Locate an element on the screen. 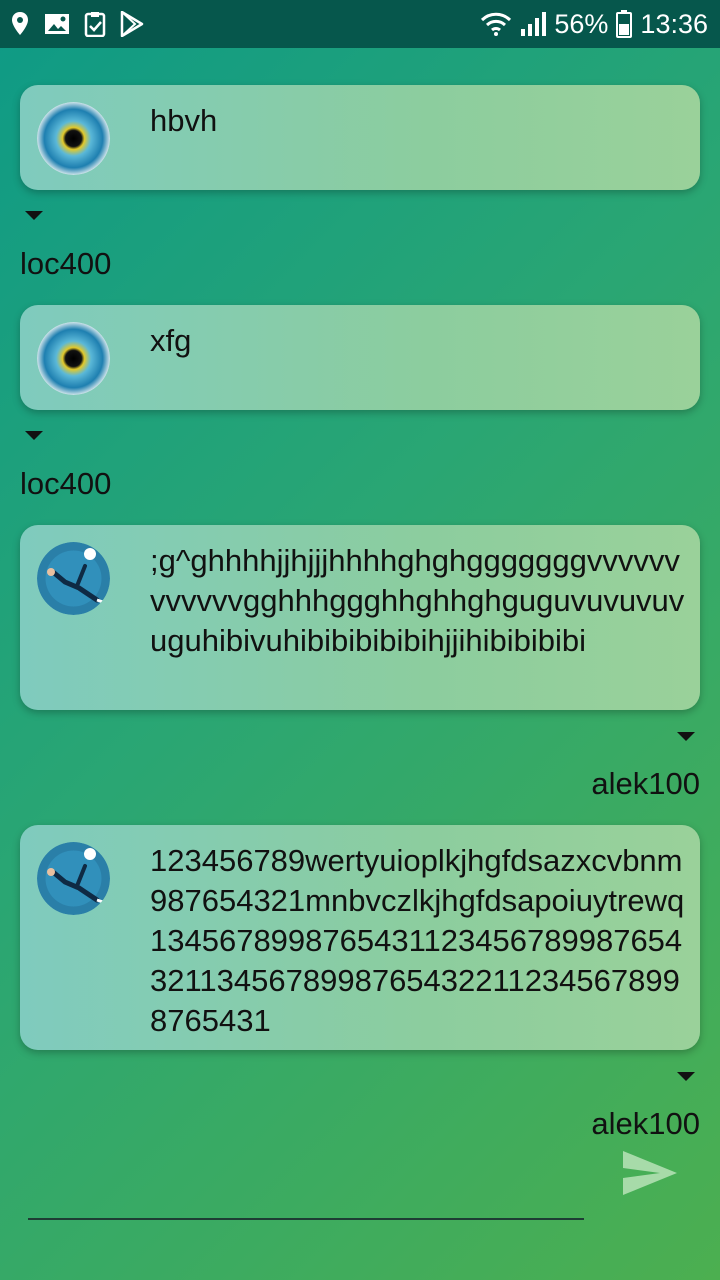 This screenshot has height=1280, width=720. message-input is located at coordinates (308, 1183).